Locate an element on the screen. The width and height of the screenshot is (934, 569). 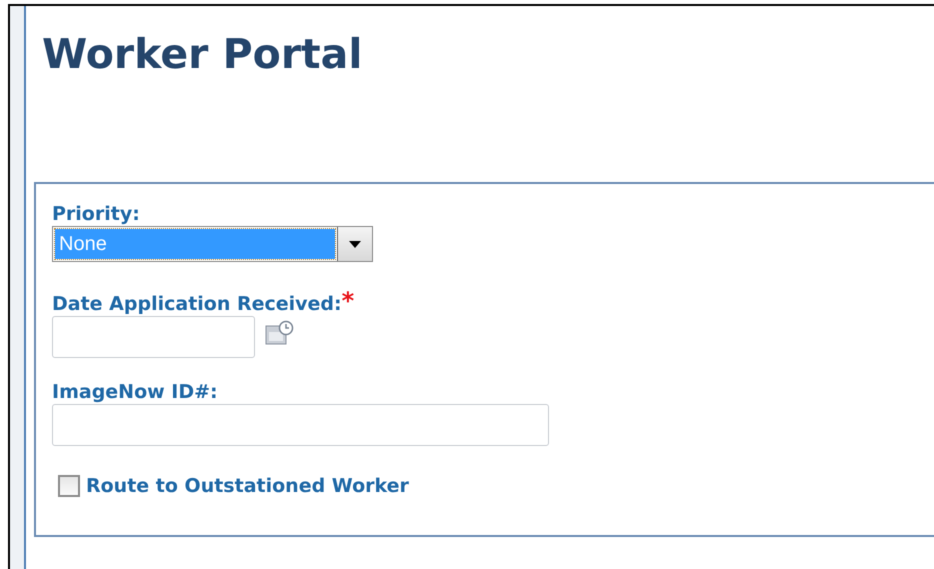
date-field is located at coordinates (153, 337).